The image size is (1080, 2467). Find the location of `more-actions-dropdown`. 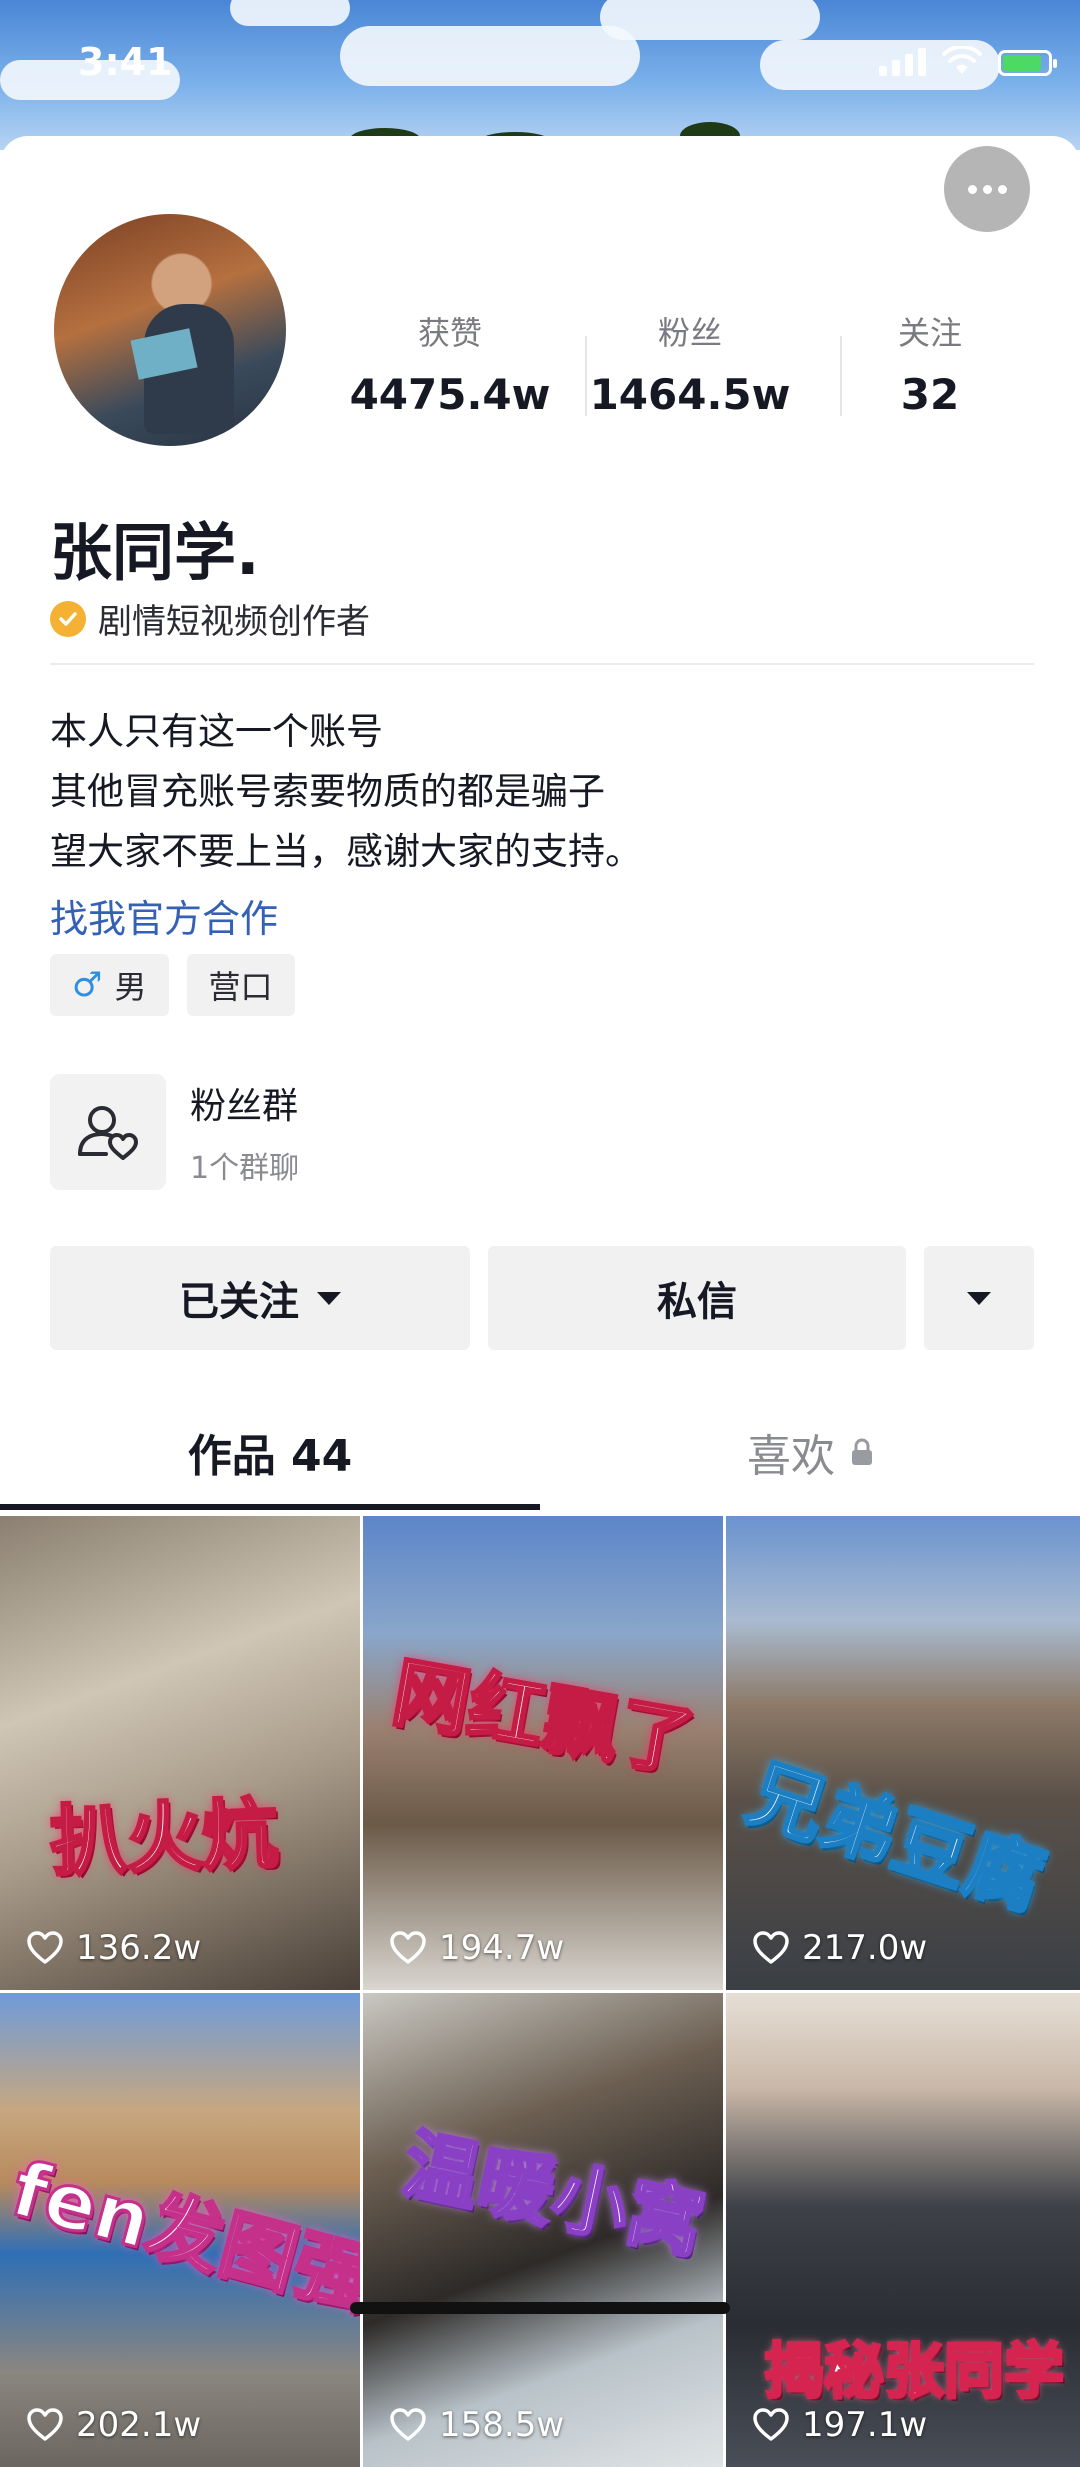

more-actions-dropdown is located at coordinates (979, 1298).